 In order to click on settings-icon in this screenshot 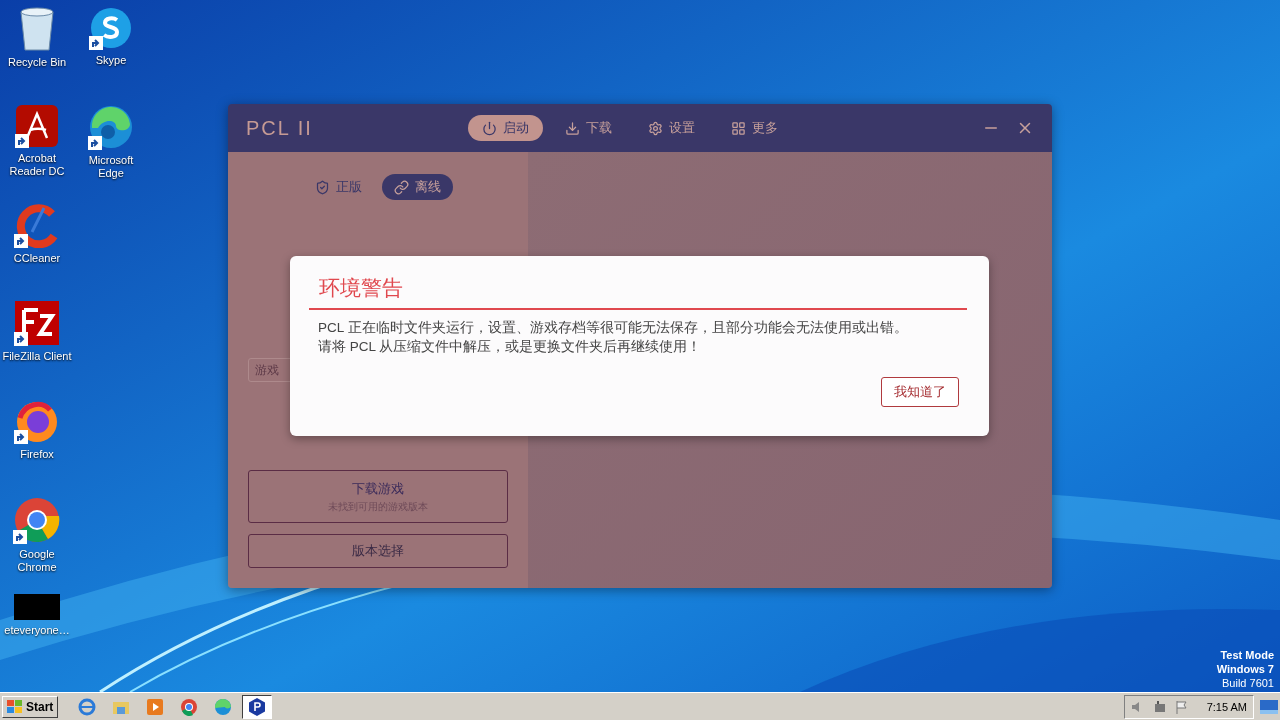, I will do `click(655, 128)`.